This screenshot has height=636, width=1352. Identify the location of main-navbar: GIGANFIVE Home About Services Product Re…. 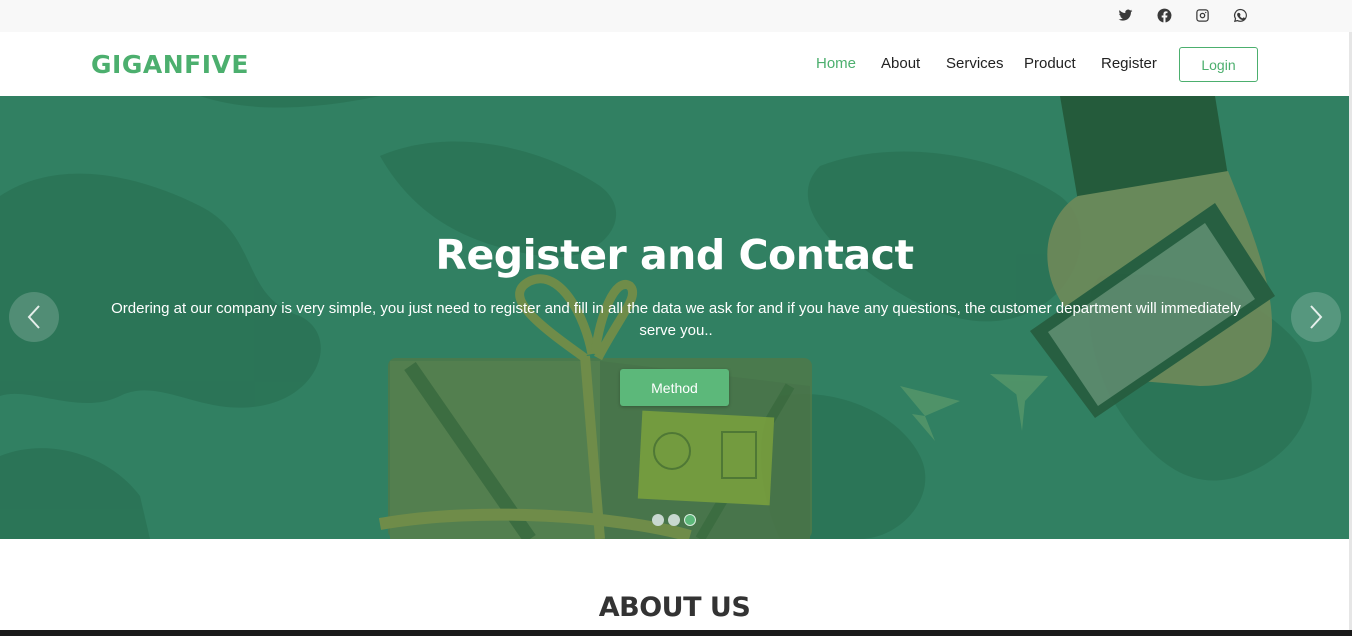
(676, 64).